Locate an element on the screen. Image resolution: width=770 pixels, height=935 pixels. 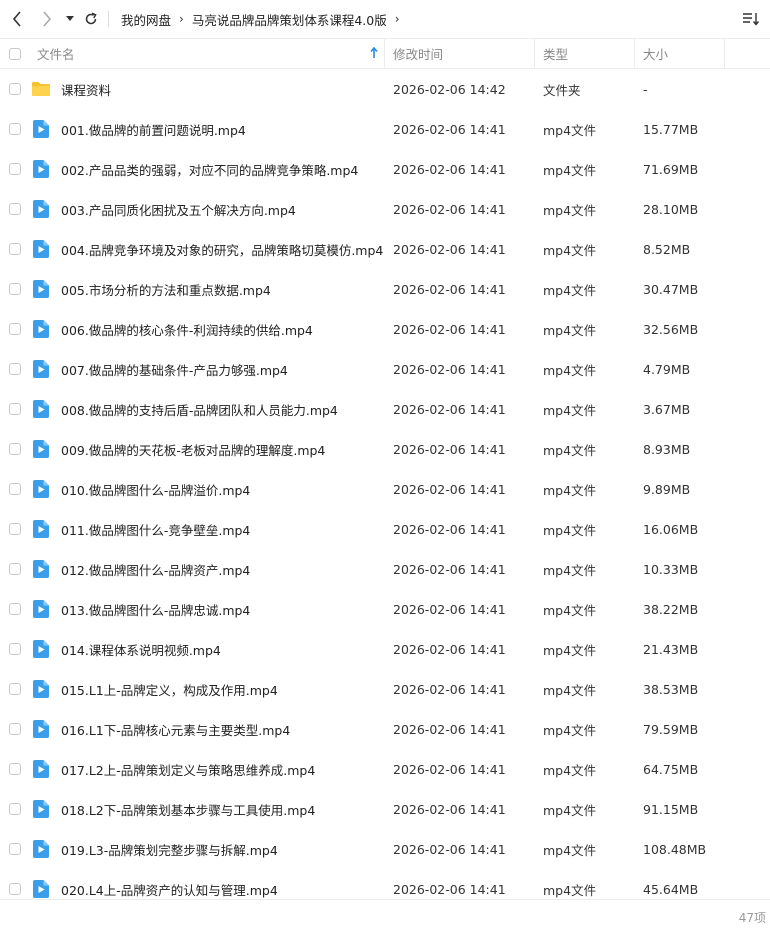
file-name: 010.做品牌图什么-品牌溢价.mp4 is located at coordinates (222, 489).